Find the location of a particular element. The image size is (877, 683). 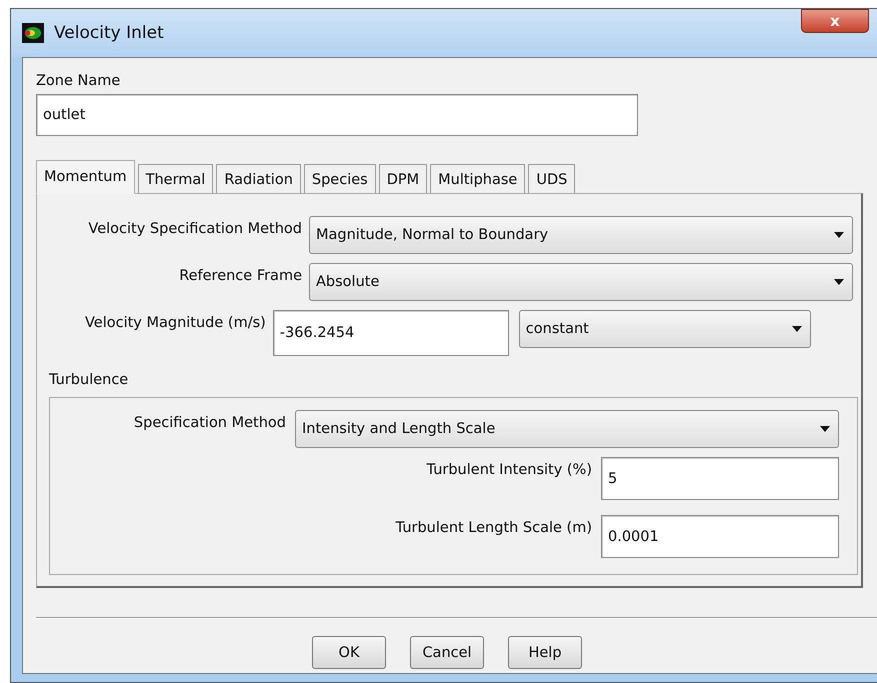

velocity-input: -366.2454 is located at coordinates (390, 333).